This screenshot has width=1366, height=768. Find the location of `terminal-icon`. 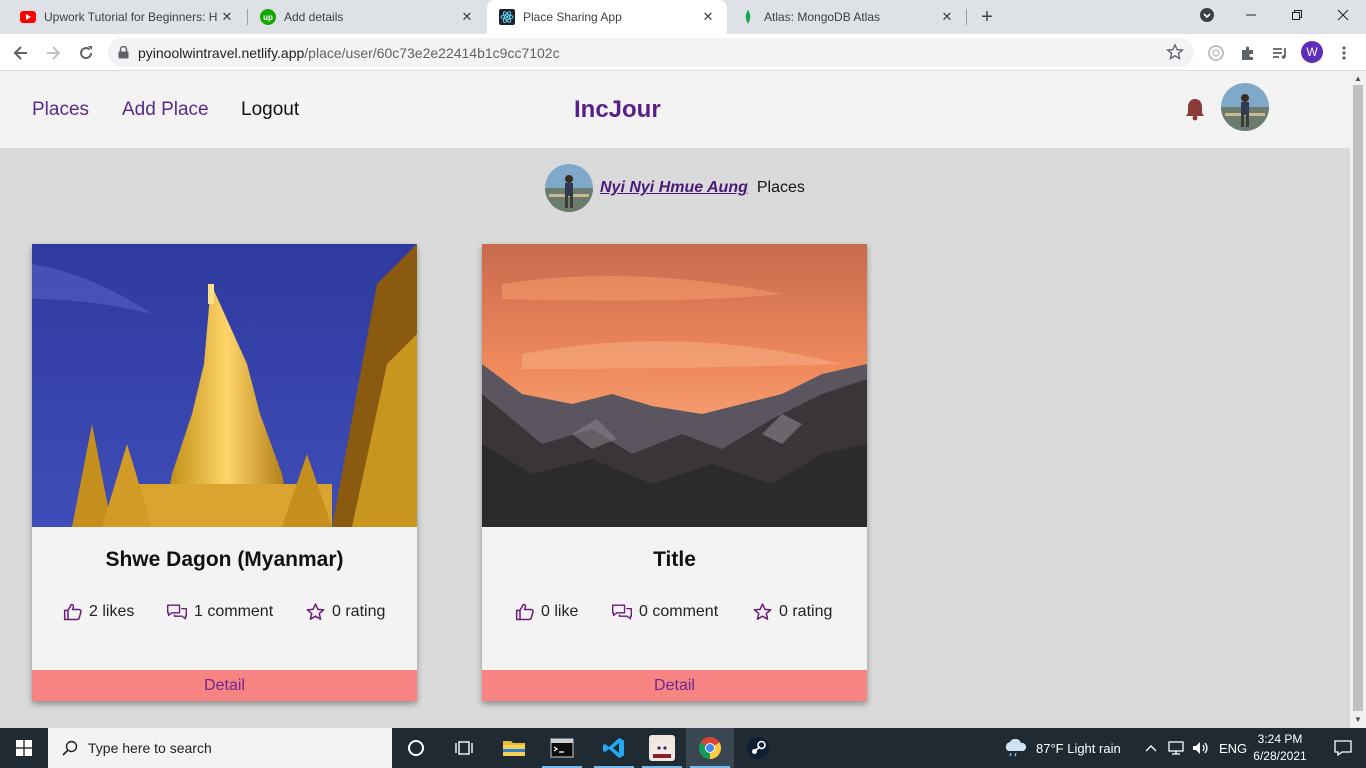

terminal-icon is located at coordinates (562, 748).